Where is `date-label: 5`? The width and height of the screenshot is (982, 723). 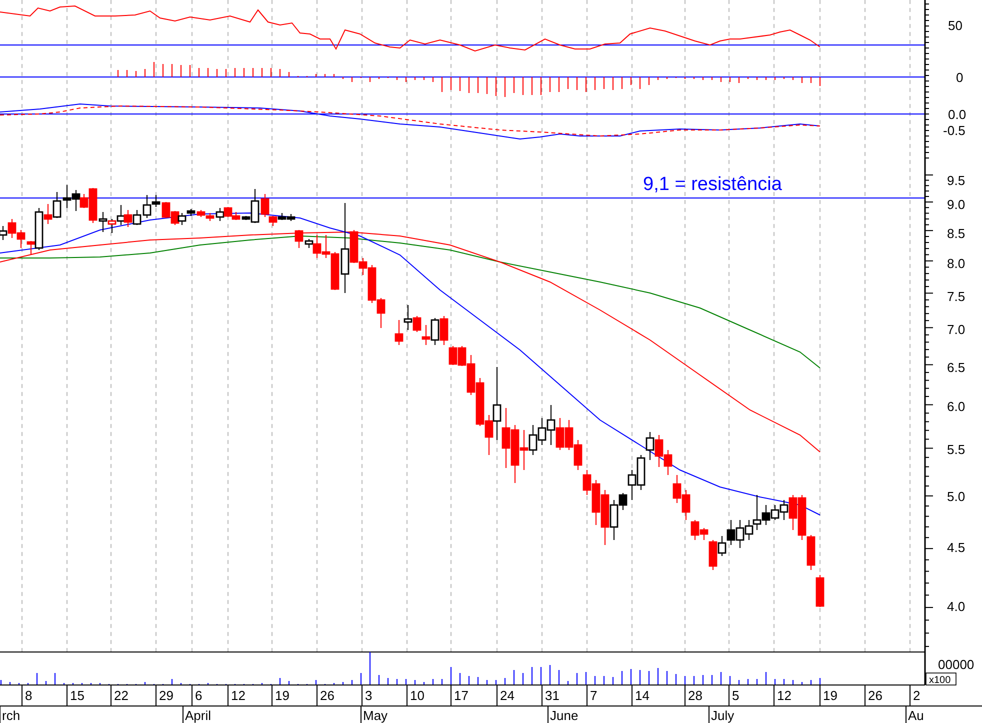 date-label: 5 is located at coordinates (736, 695).